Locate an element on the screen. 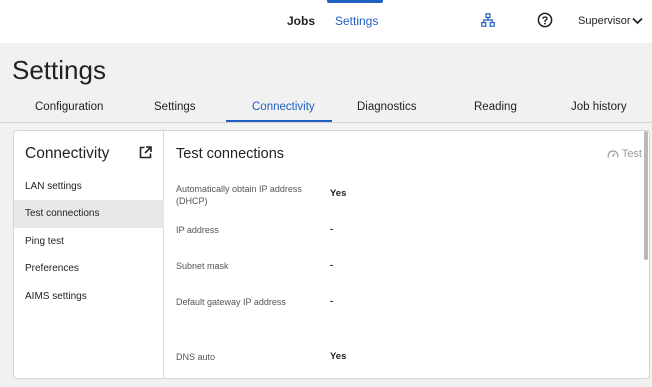  ip-address-label: IP address is located at coordinates (197, 230).